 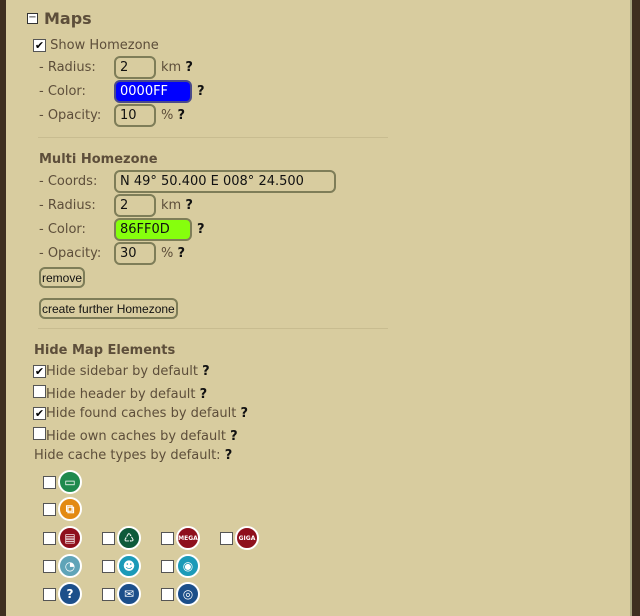 I want to click on multi-color-input: 86FF0D, so click(x=153, y=229).